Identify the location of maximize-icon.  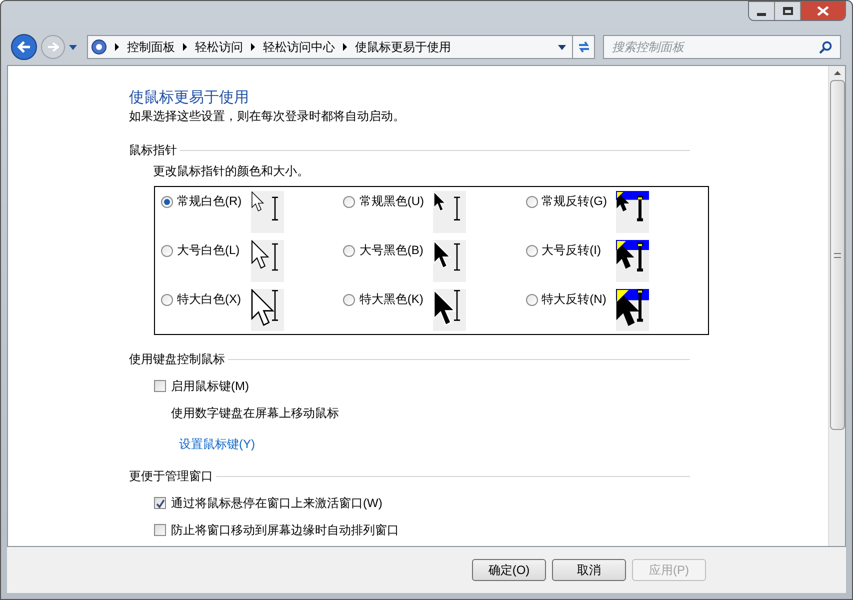
(788, 11).